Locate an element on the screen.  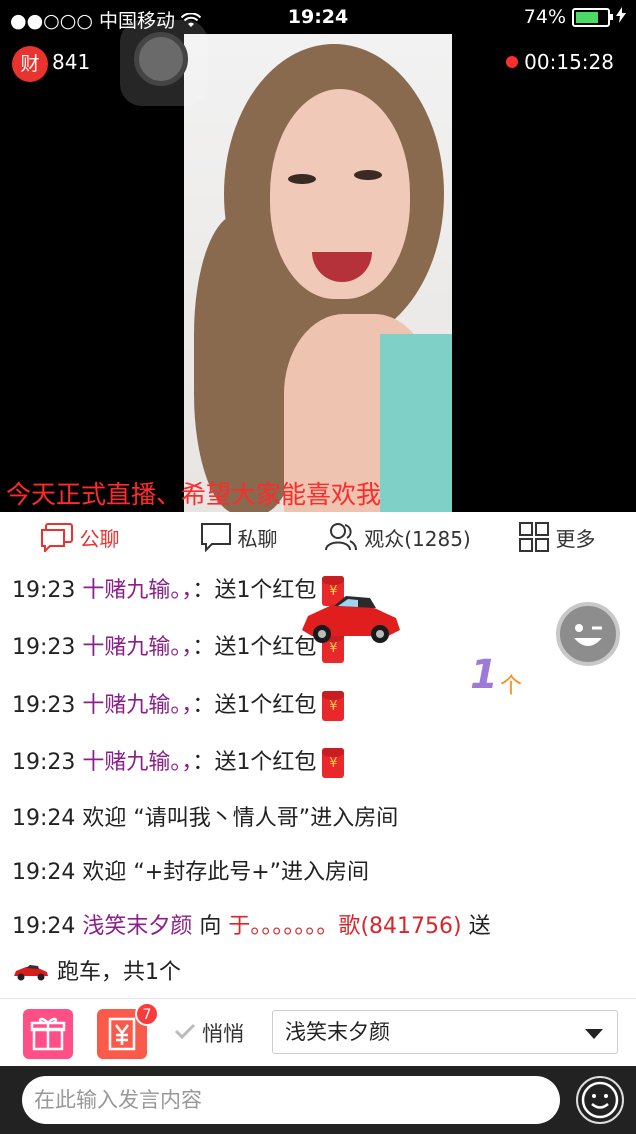
live-timer: 00:15:28 is located at coordinates (560, 62).